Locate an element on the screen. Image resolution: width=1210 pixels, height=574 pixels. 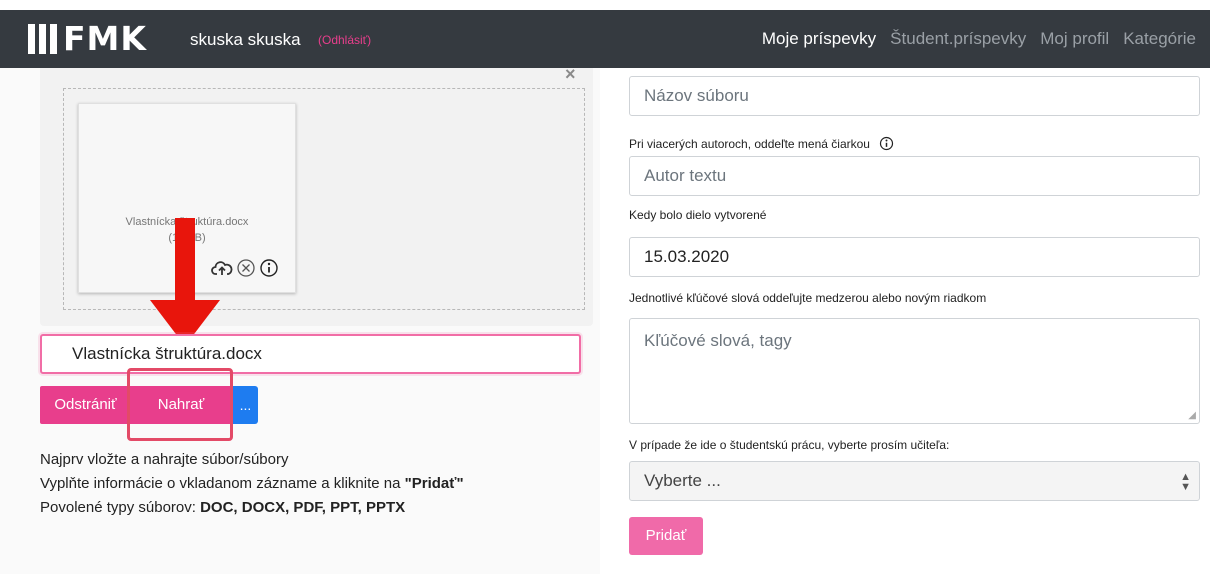
info-line-2-bold: "Pridať" is located at coordinates (434, 483).